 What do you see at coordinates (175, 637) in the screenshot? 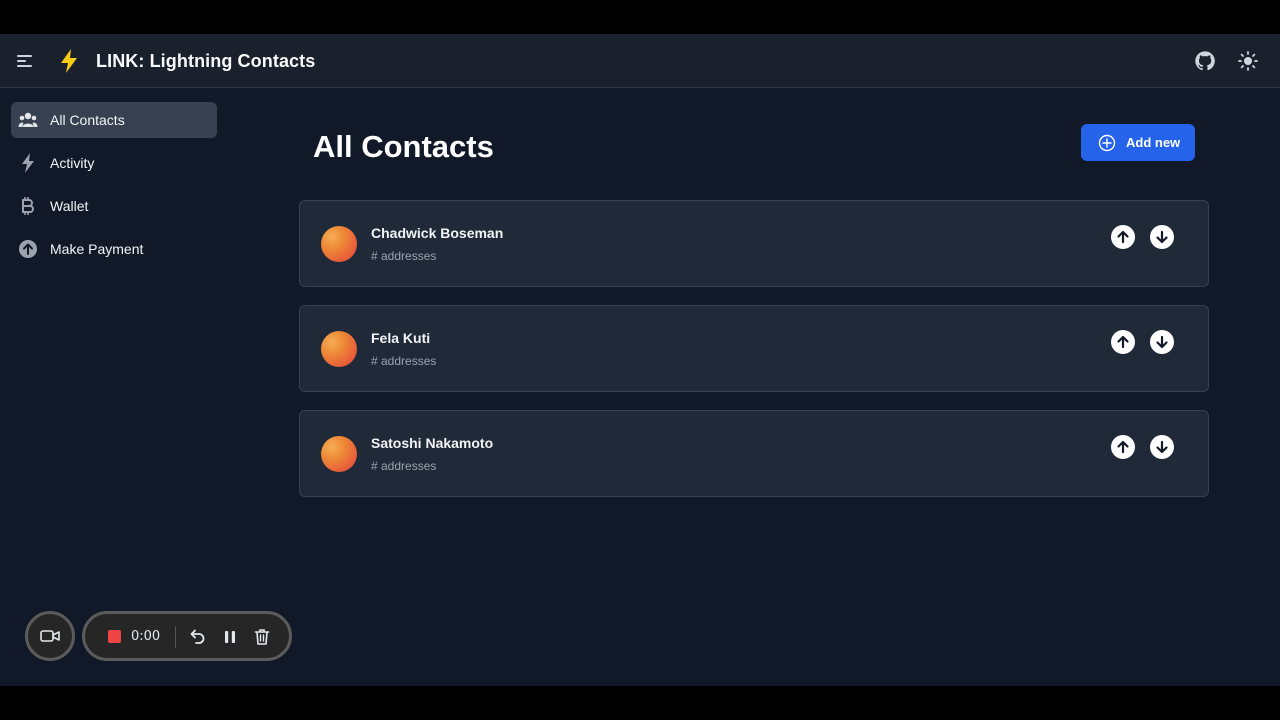
I see `divider` at bounding box center [175, 637].